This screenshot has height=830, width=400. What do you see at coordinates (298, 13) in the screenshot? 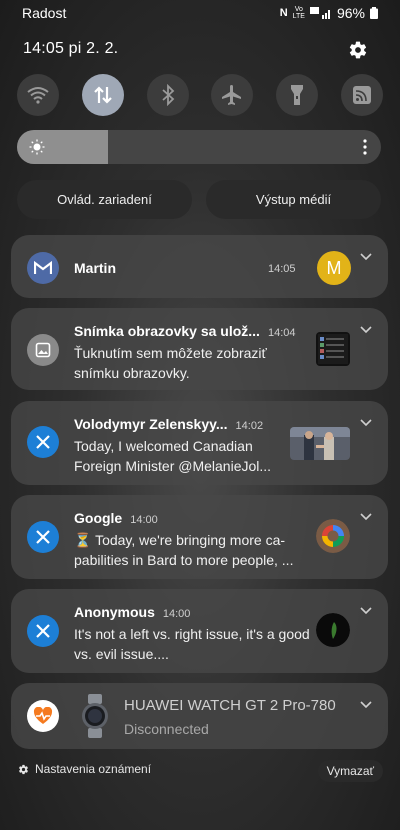
I see `volte-icon: Vo LTE` at bounding box center [298, 13].